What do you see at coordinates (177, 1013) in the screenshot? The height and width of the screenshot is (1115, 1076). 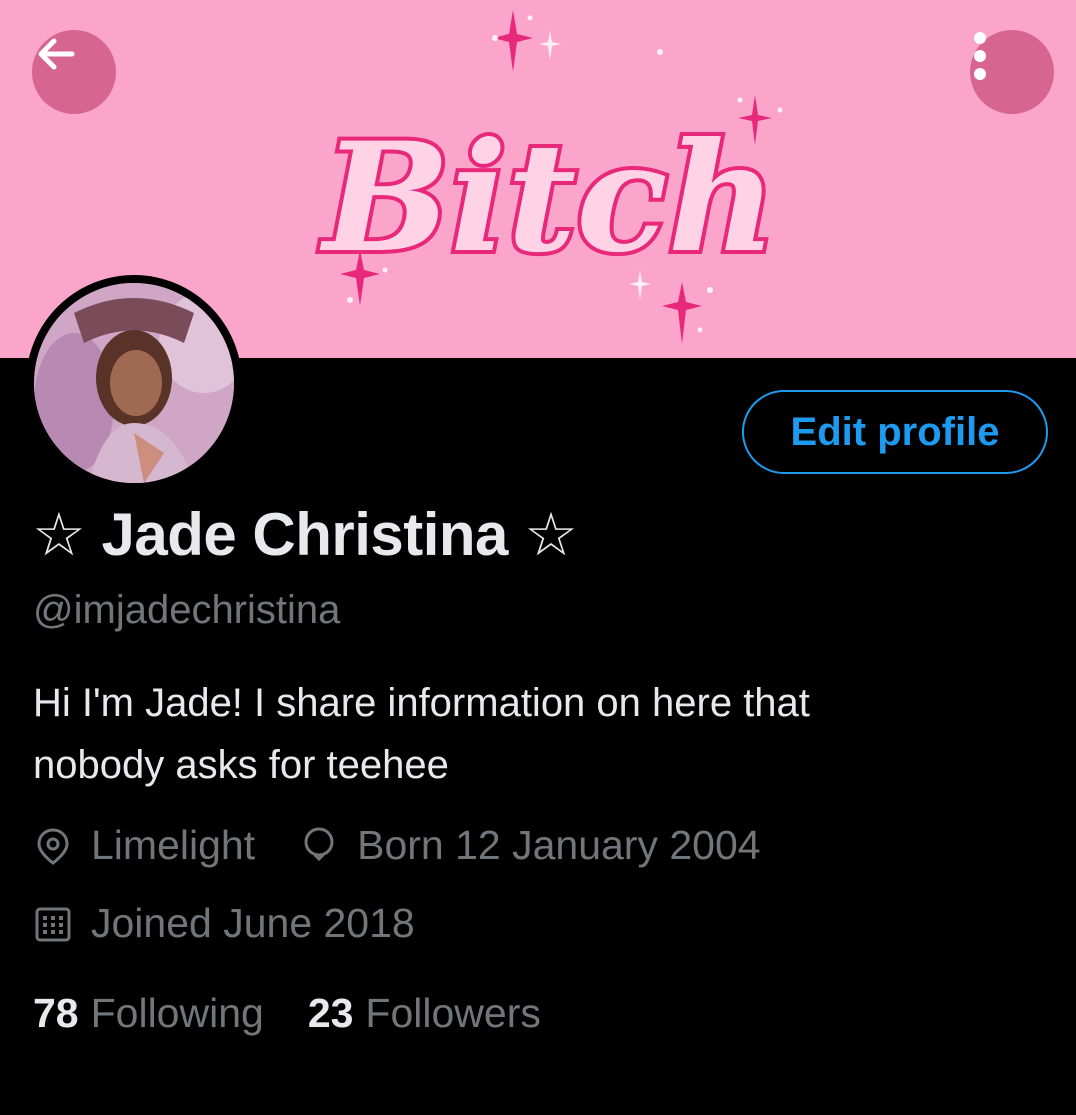 I see `following-label: Following` at bounding box center [177, 1013].